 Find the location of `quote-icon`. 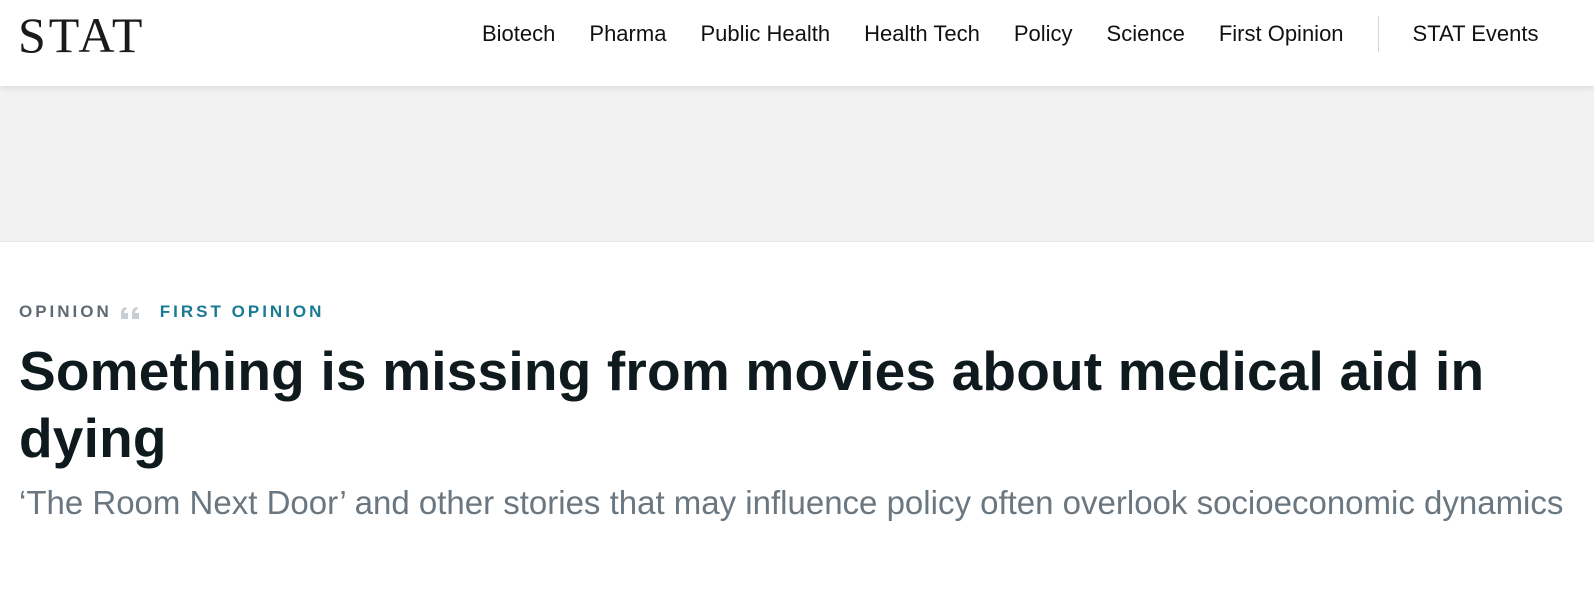

quote-icon is located at coordinates (131, 312).